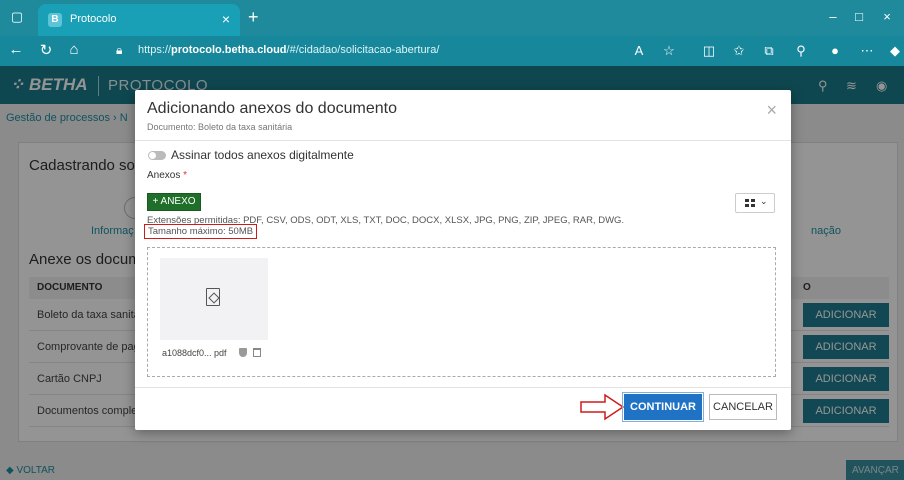 Image resolution: width=904 pixels, height=480 pixels. I want to click on modal-subtitle: Documento: Boleto da taxa sanitária, so click(220, 127).